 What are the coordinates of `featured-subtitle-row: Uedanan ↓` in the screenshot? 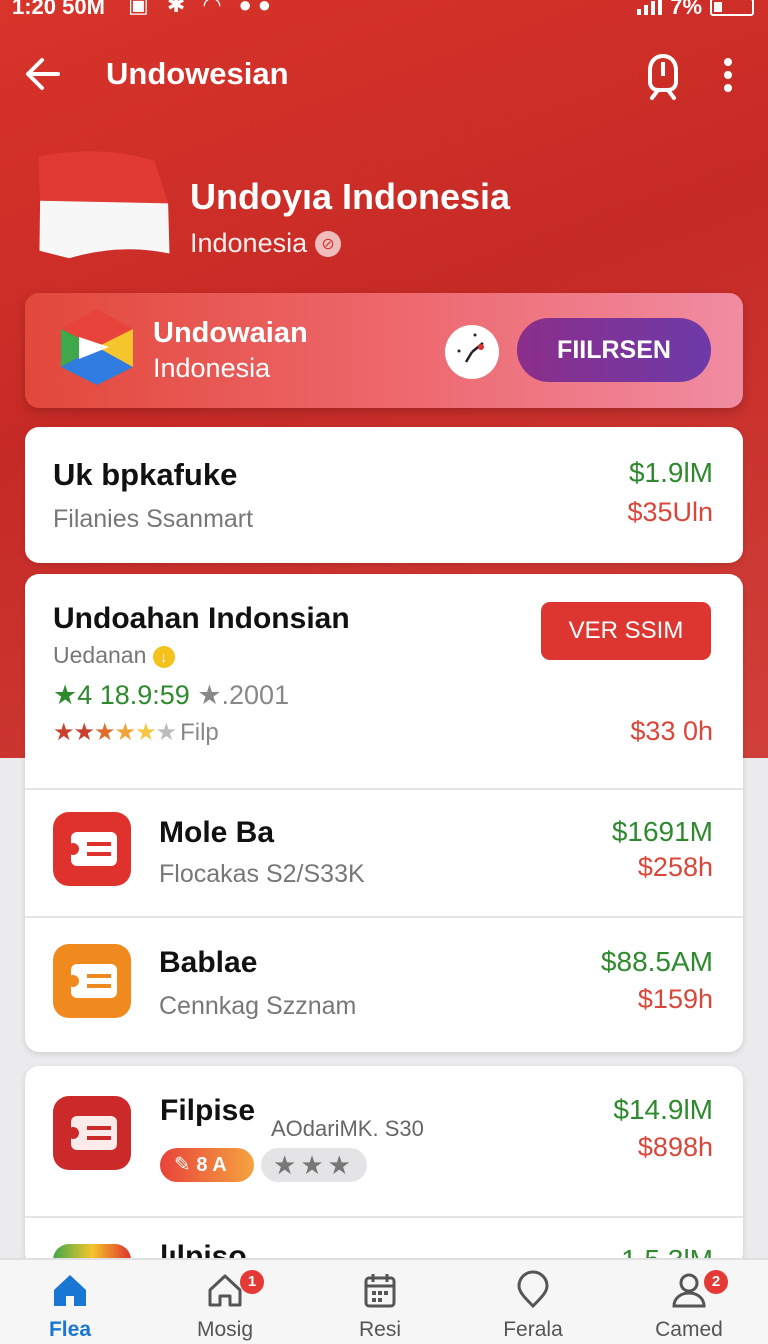 It's located at (114, 655).